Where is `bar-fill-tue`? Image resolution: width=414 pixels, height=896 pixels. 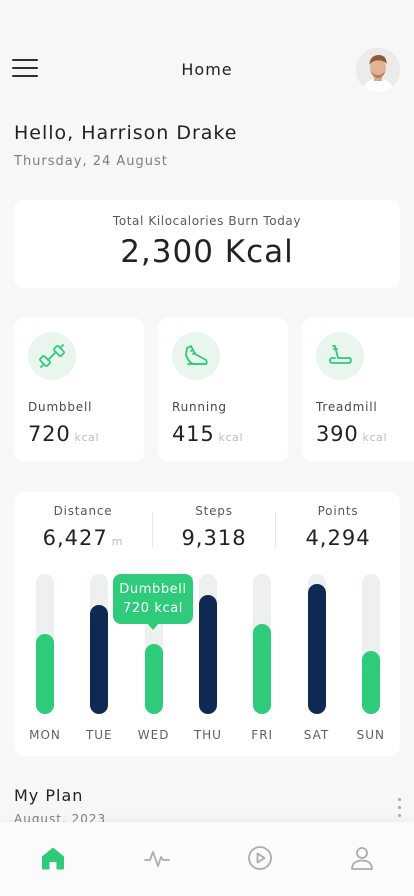
bar-fill-tue is located at coordinates (99, 659).